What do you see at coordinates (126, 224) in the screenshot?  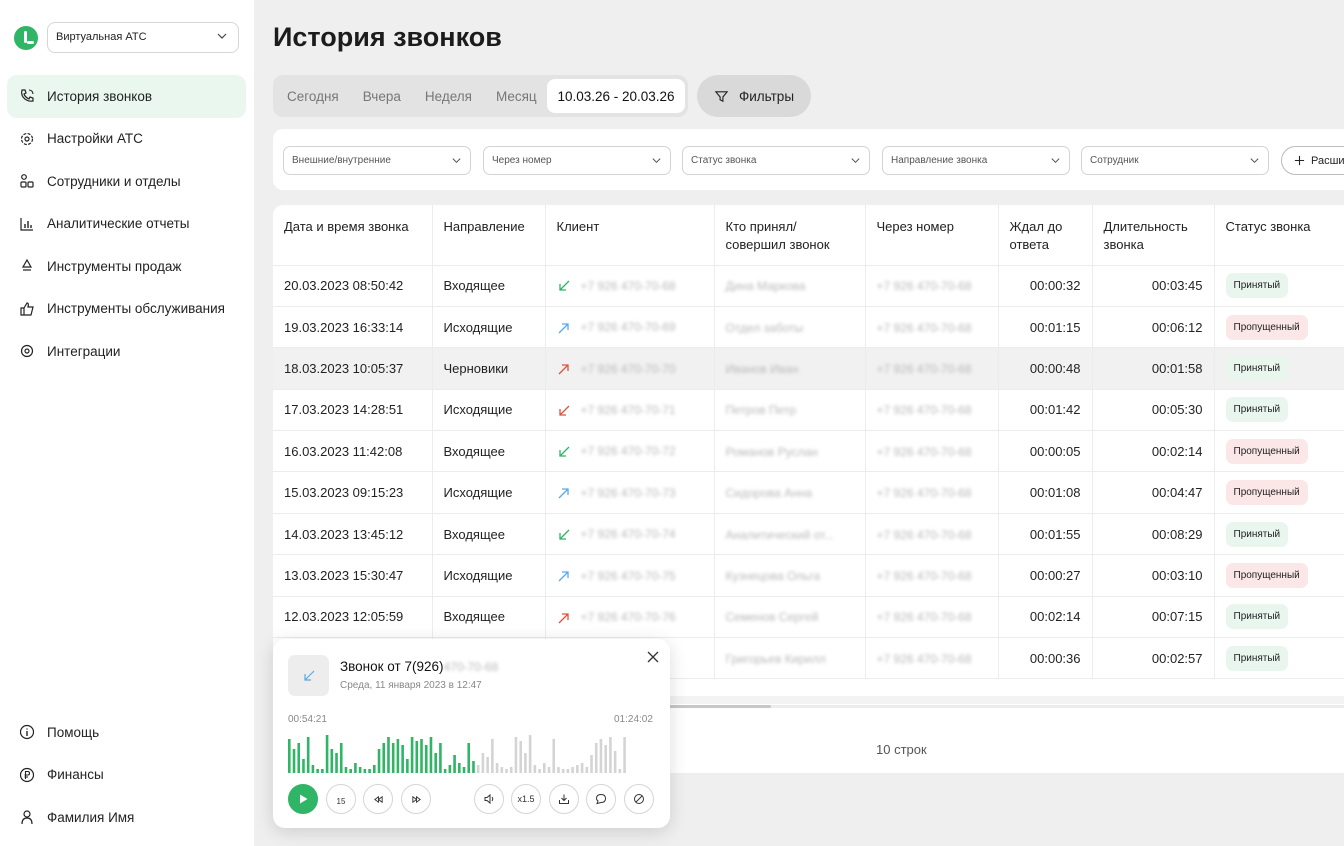 I see `sidebar-item-analytics: Аналитические отчеты` at bounding box center [126, 224].